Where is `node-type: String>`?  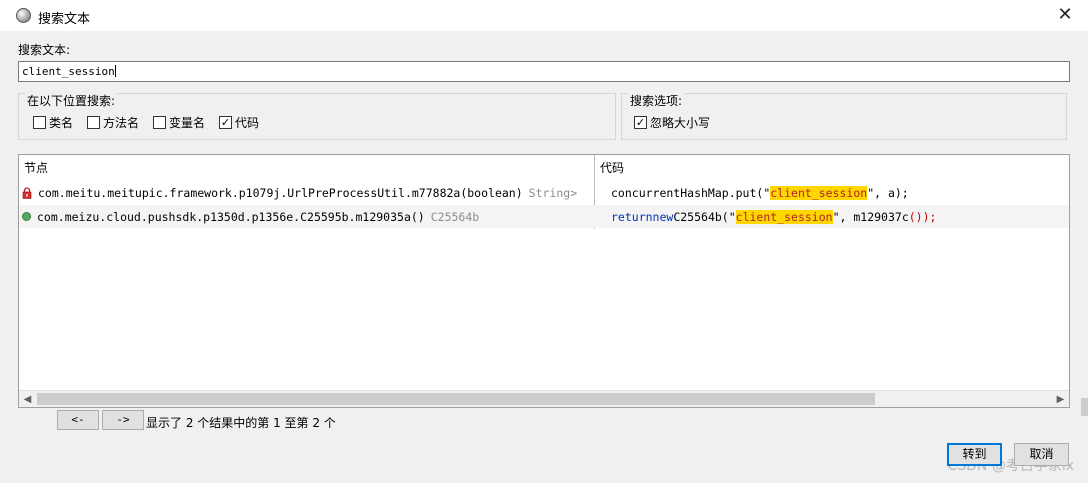
node-type: String> is located at coordinates (553, 192).